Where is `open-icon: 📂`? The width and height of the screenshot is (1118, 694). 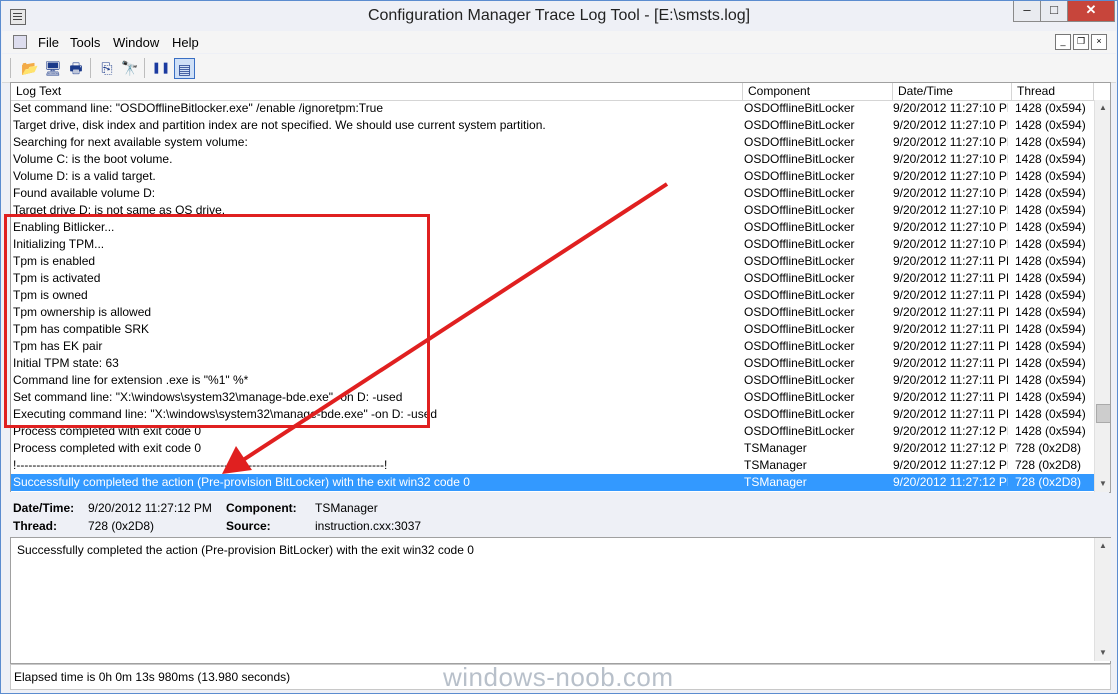
open-icon: 📂 is located at coordinates (30, 68).